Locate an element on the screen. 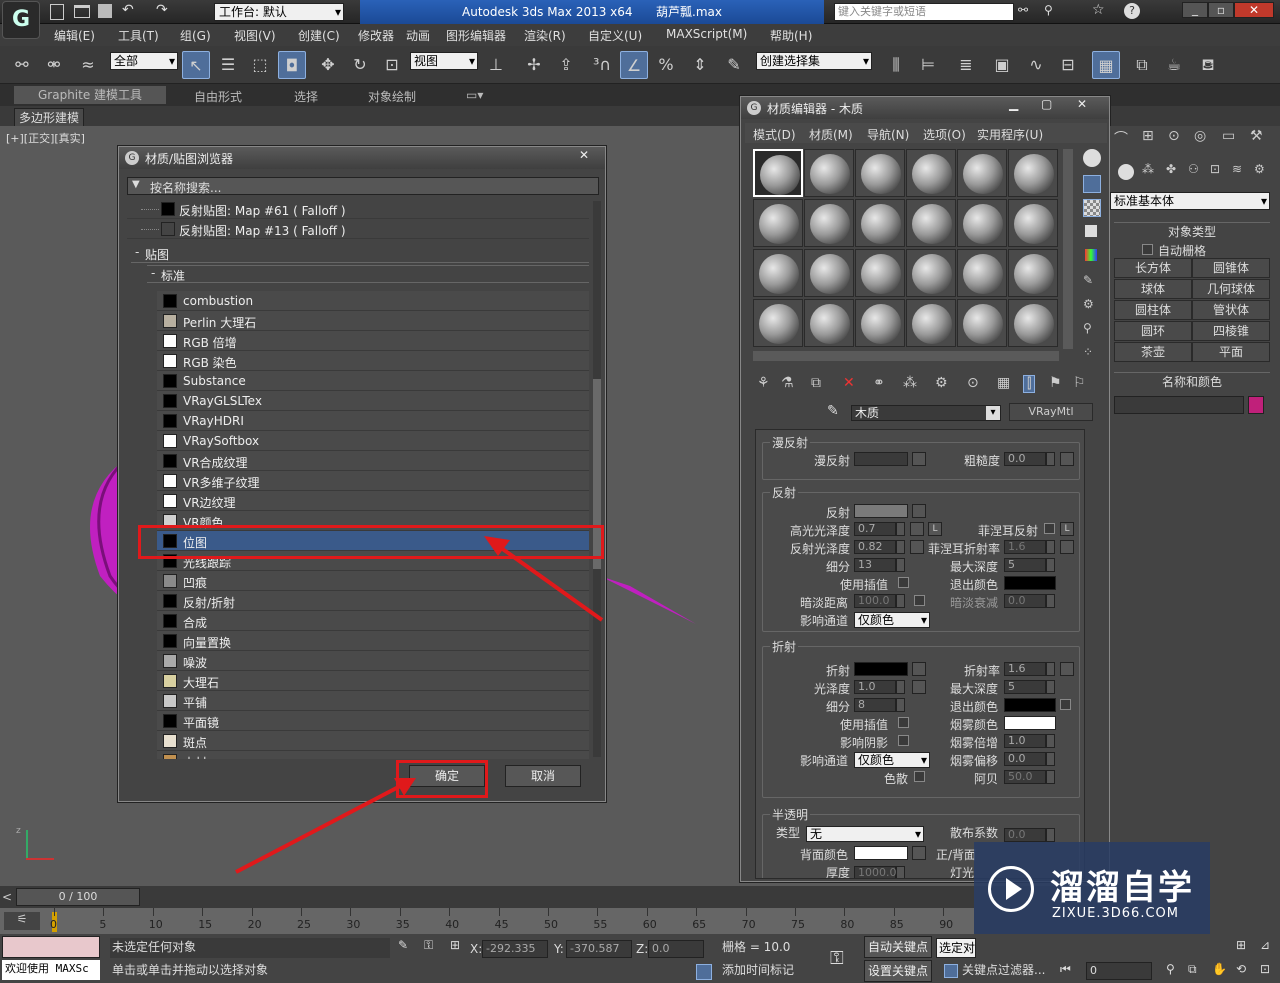  current-frame-field: 0 is located at coordinates (1119, 971).